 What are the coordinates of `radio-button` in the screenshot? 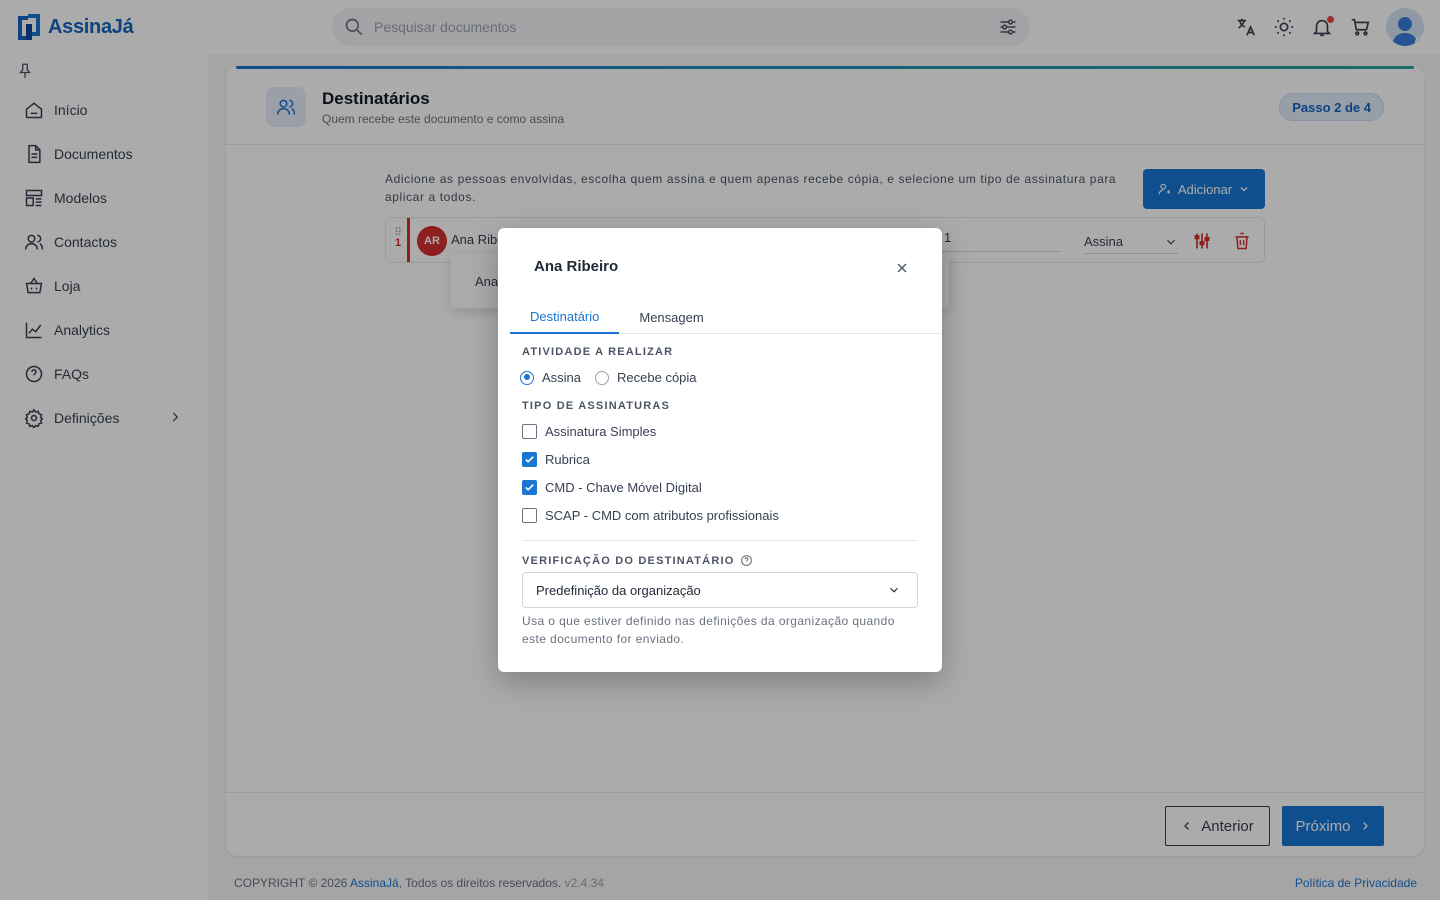 It's located at (602, 377).